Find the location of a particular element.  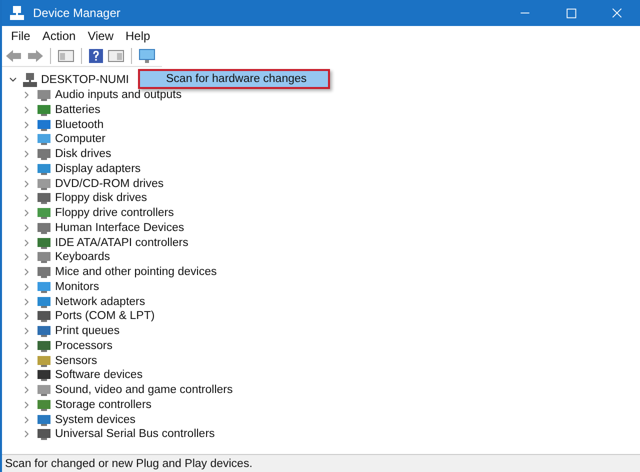

menu-item: Help is located at coordinates (138, 36).